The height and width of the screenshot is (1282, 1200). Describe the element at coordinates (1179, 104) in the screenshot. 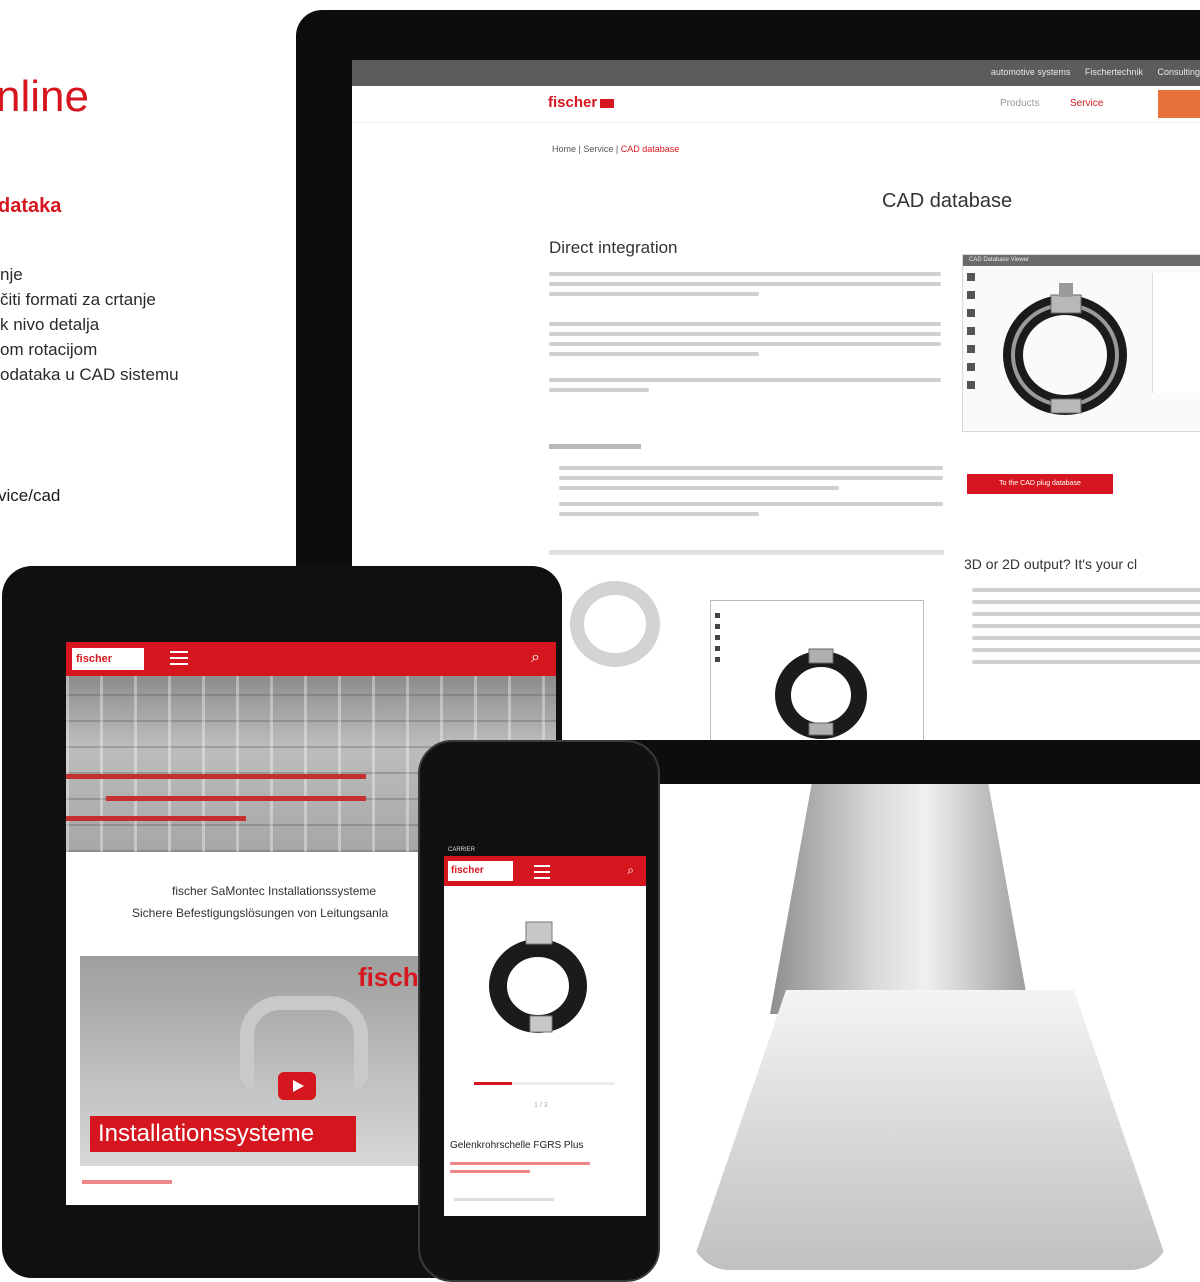

I see `search-button` at that location.